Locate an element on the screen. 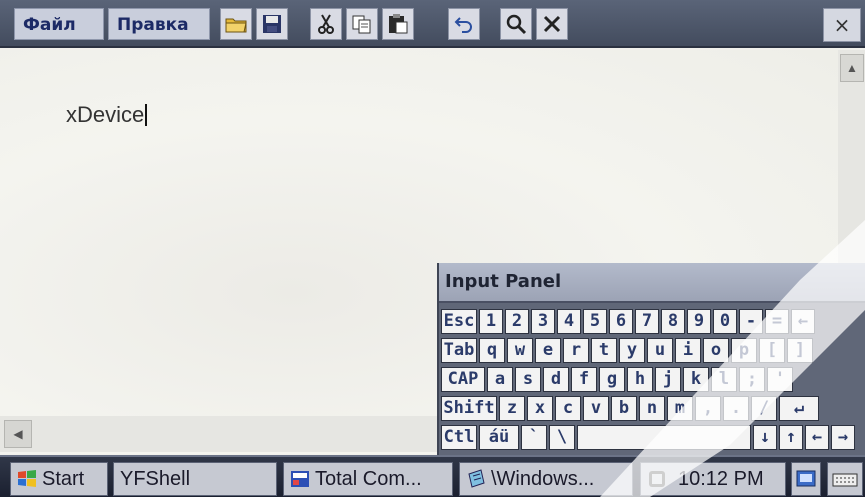  save-icon is located at coordinates (272, 24).